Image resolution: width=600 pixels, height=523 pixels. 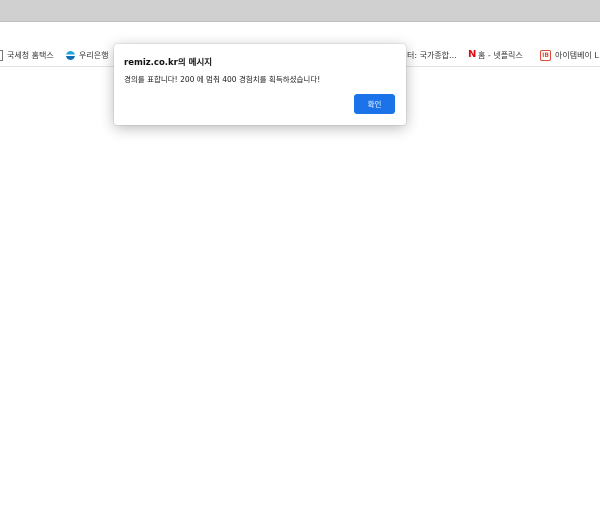 I want to click on bookmark-netflix: N 홈 - 넷플릭스, so click(x=495, y=55).